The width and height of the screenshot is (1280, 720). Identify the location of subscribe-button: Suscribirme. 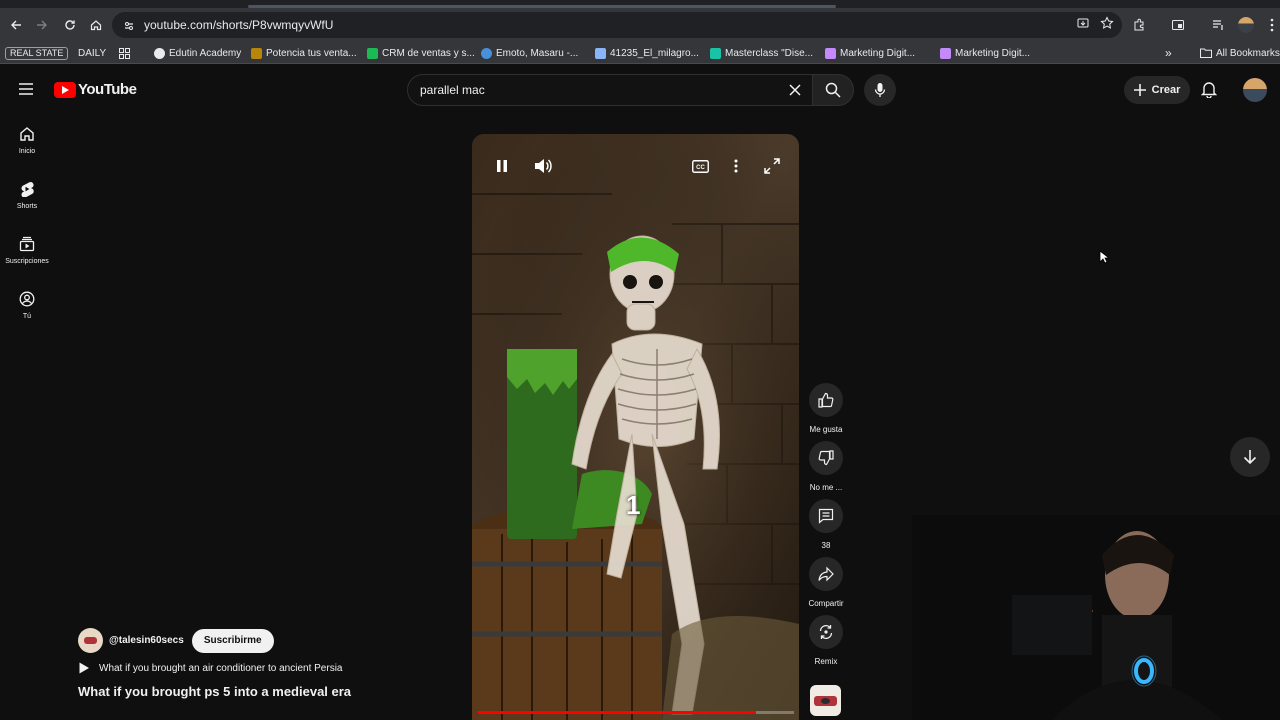
(232, 640).